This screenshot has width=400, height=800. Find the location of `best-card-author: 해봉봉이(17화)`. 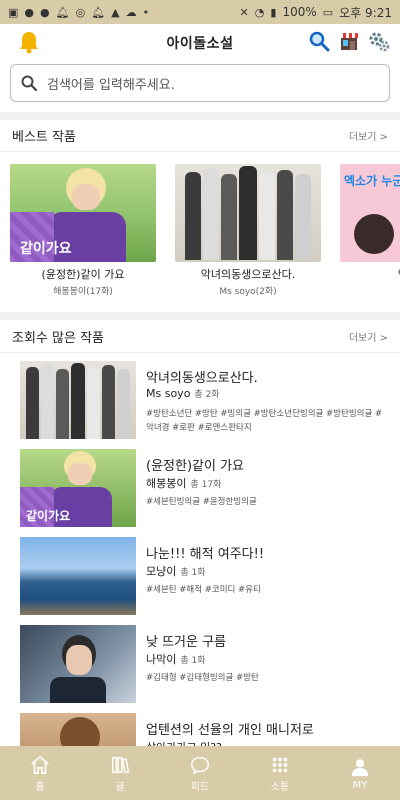

best-card-author: 해봉봉이(17화) is located at coordinates (83, 292).